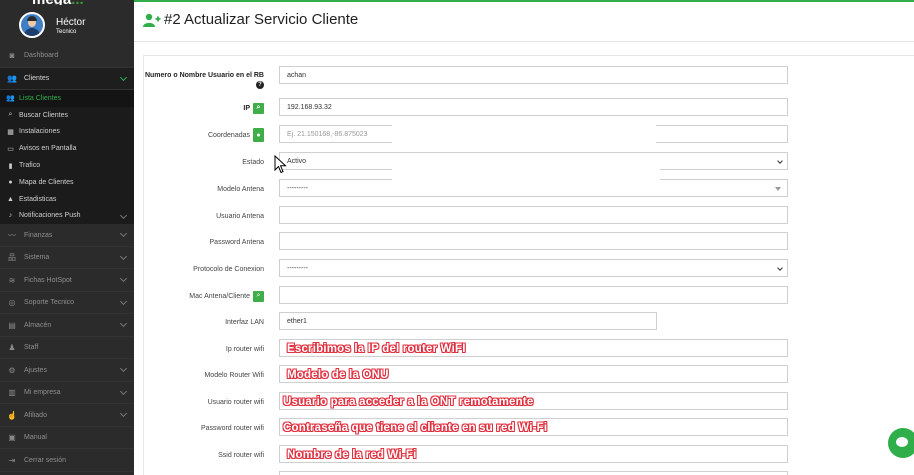  Describe the element at coordinates (228, 269) in the screenshot. I see `protocolo-label: Protocolo de Conexion` at that location.